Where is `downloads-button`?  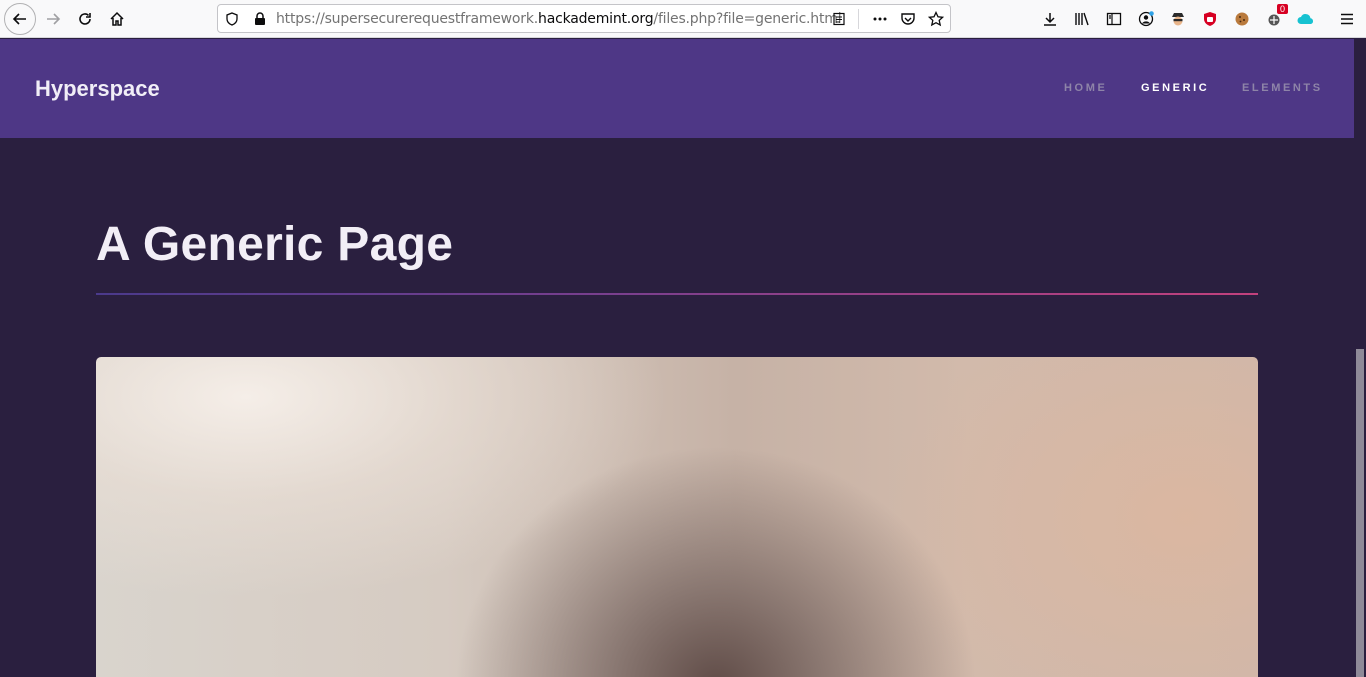
downloads-button is located at coordinates (1050, 19).